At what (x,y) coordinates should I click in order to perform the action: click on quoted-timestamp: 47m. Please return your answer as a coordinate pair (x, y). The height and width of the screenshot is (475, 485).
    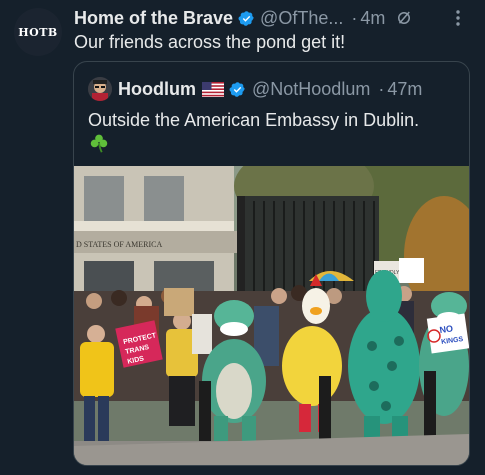
    Looking at the image, I should click on (404, 89).